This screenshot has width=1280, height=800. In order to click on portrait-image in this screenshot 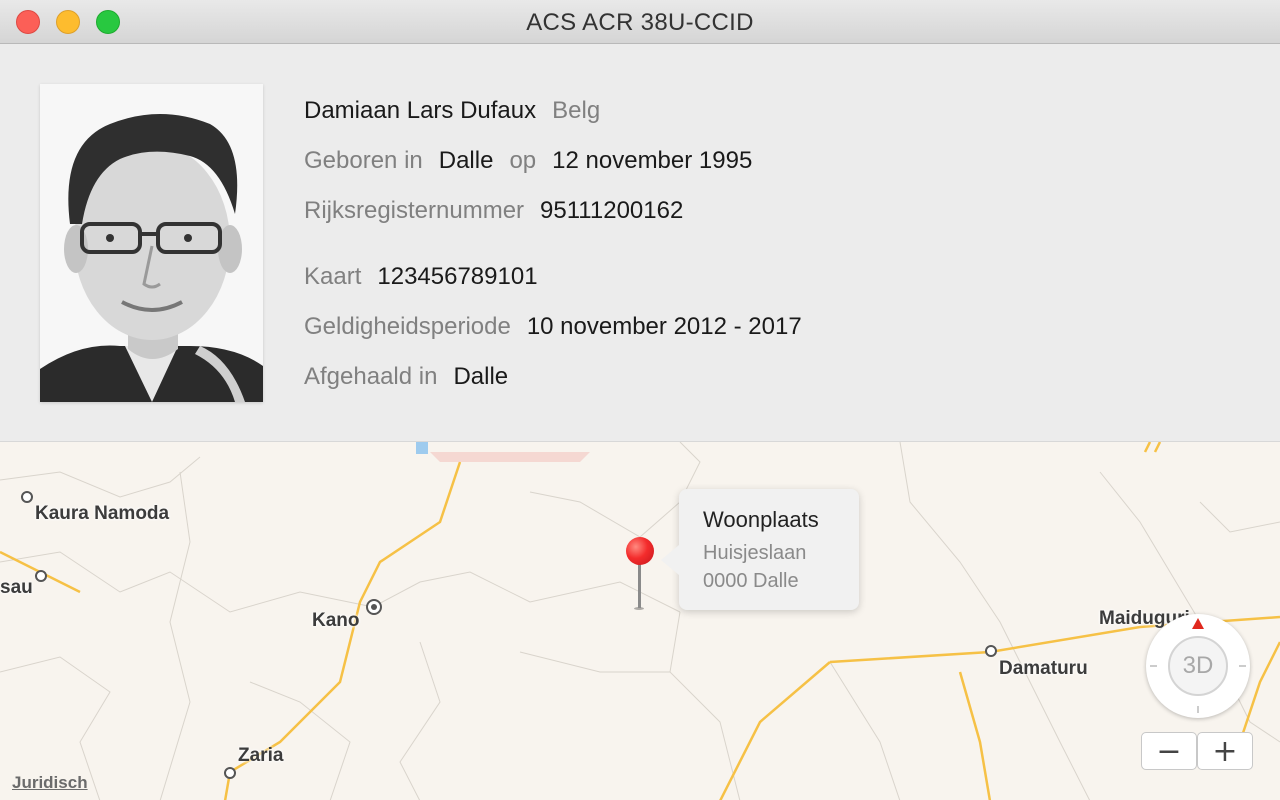, I will do `click(151, 243)`.